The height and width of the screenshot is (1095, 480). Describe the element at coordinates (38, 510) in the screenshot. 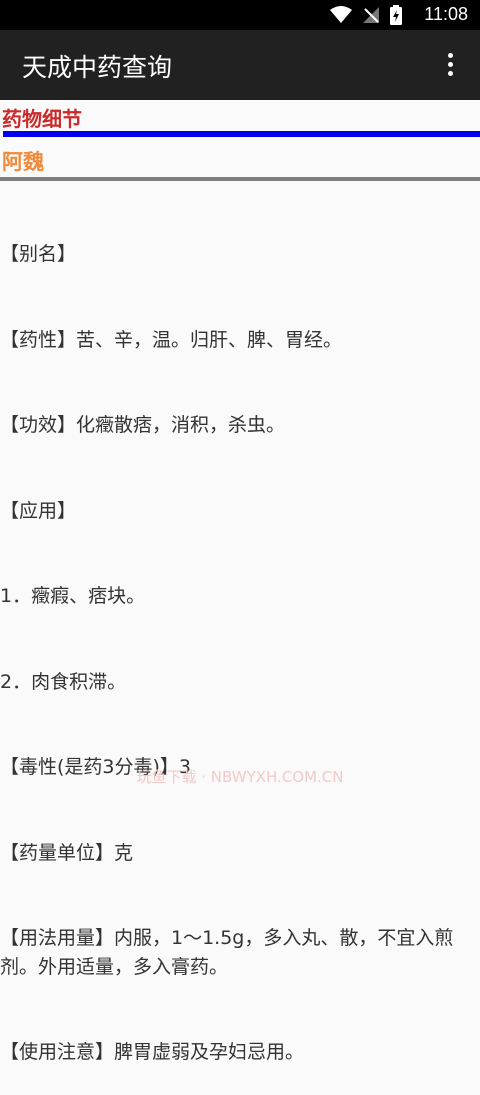

I see `detail-line-application: 【应用】` at that location.